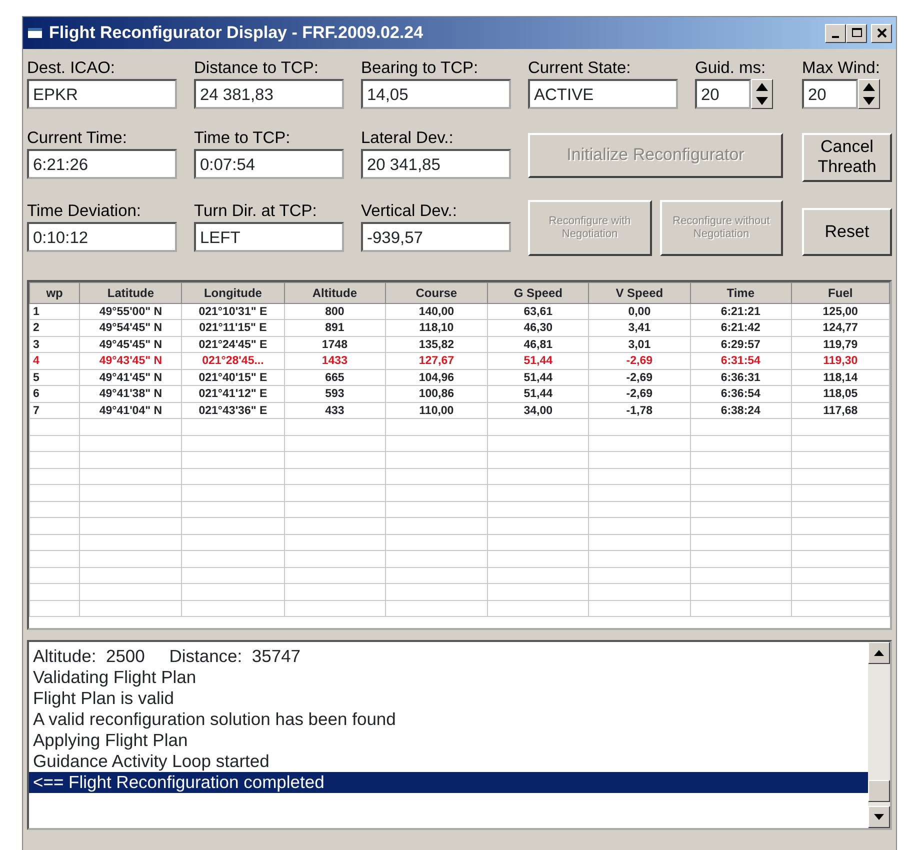 Image resolution: width=905 pixels, height=850 pixels. What do you see at coordinates (436, 344) in the screenshot?
I see `table-cell: 135,82` at bounding box center [436, 344].